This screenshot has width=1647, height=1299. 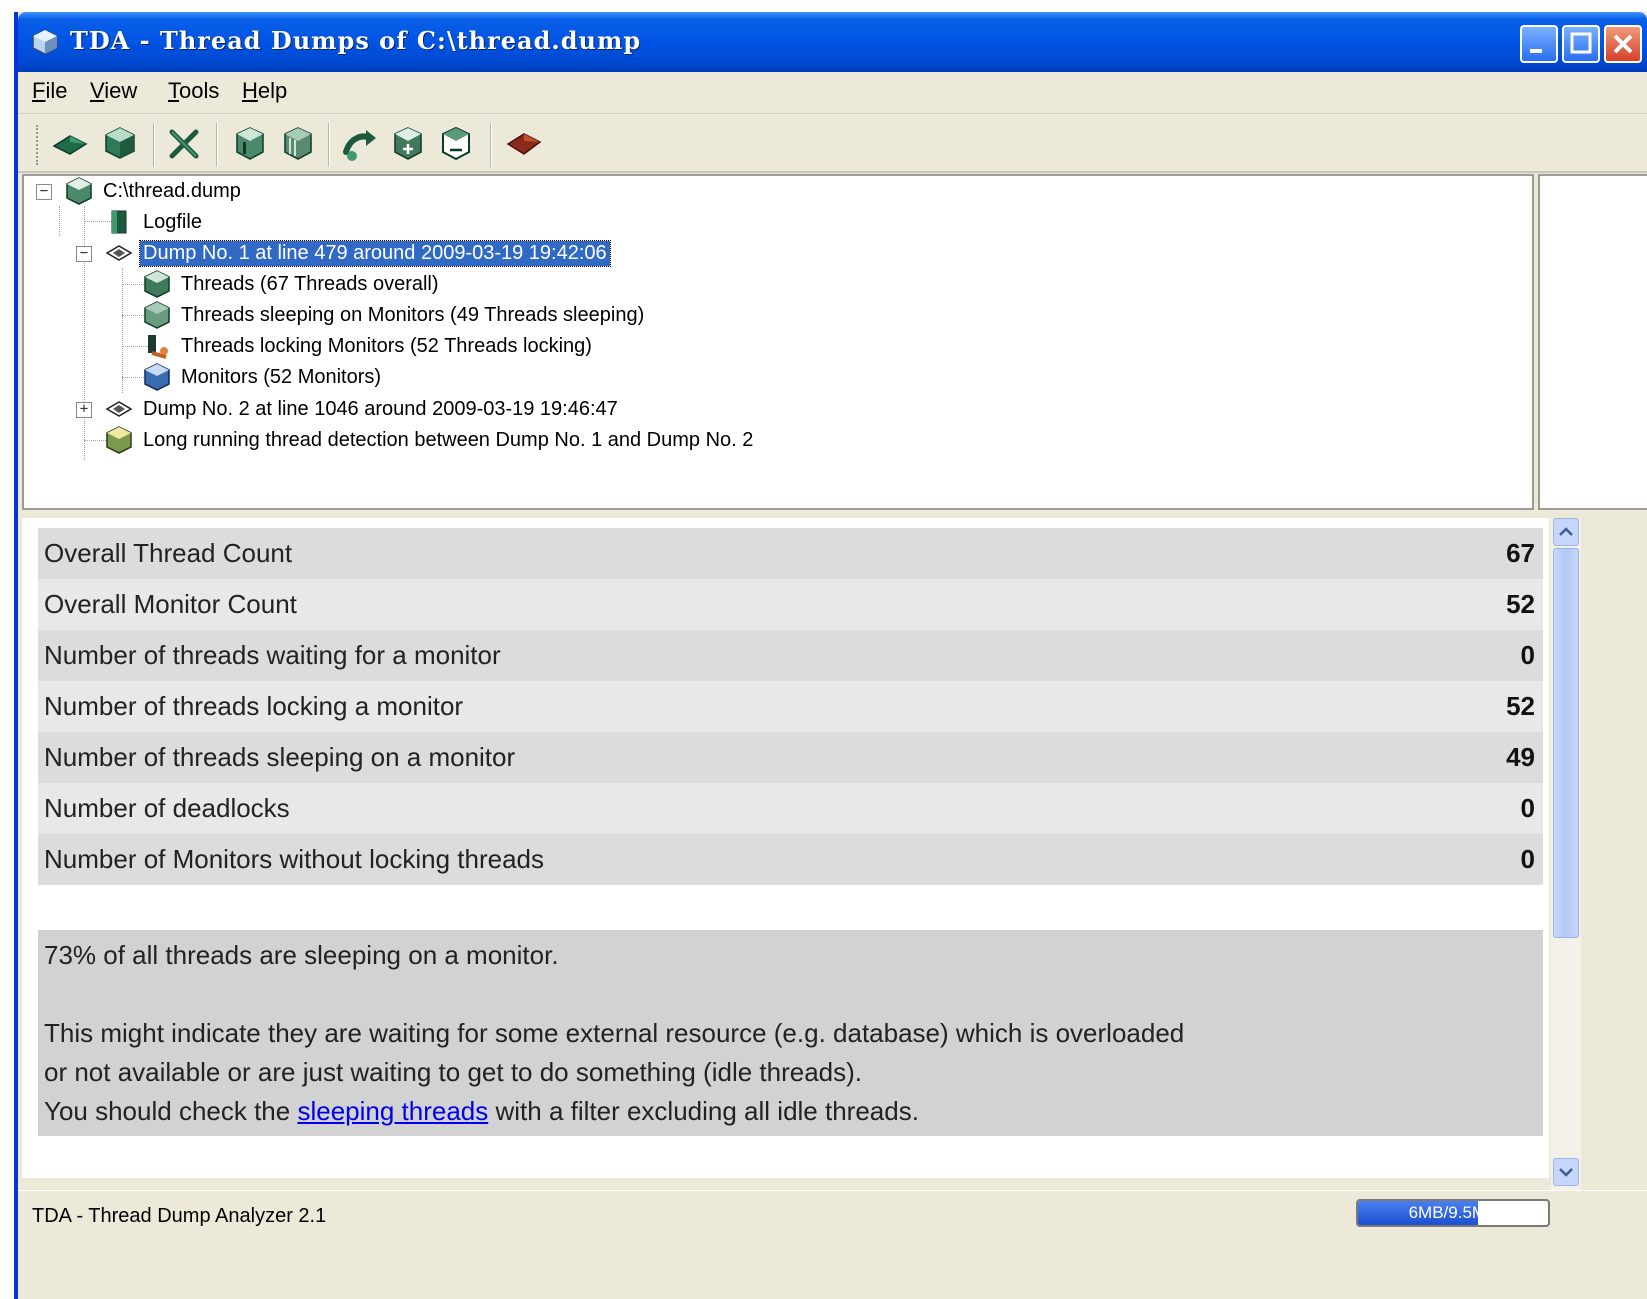 I want to click on close-window-button, so click(x=1623, y=44).